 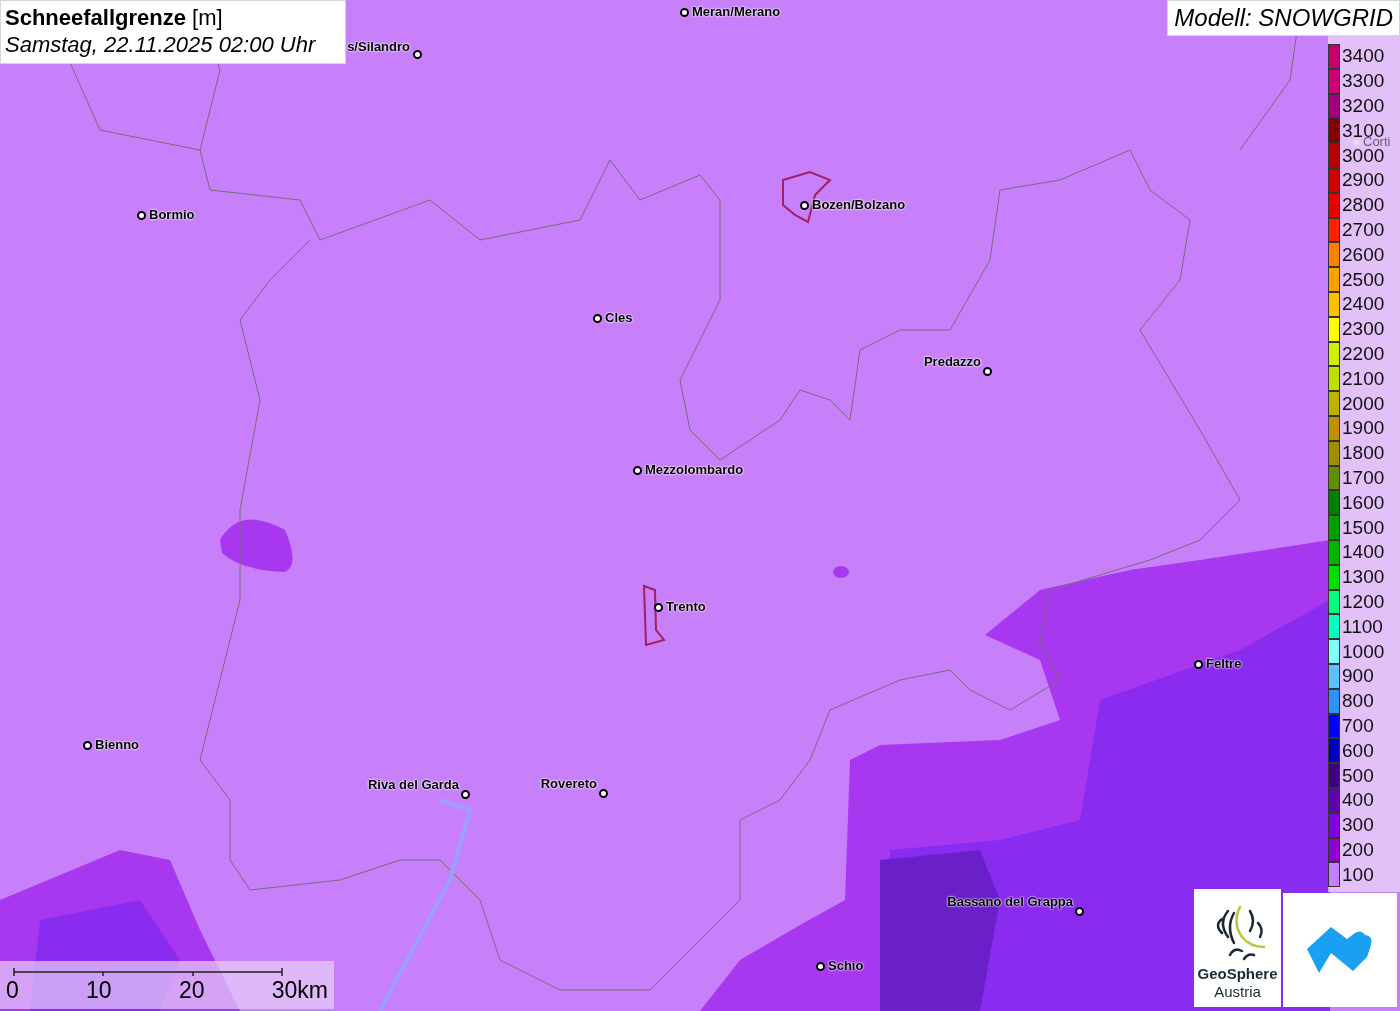 I want to click on legend-label: 600, so click(x=1358, y=750).